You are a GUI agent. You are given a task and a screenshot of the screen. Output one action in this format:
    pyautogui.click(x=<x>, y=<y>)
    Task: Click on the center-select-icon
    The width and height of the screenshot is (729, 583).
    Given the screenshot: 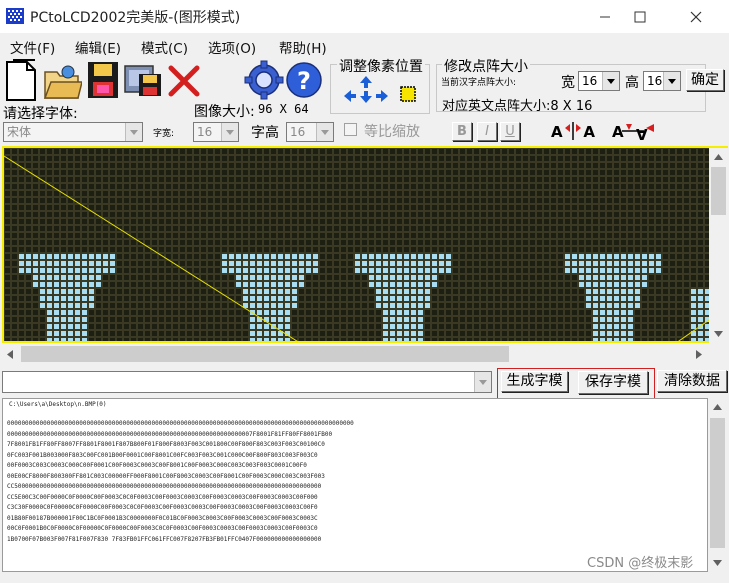 What is the action you would take?
    pyautogui.click(x=408, y=94)
    